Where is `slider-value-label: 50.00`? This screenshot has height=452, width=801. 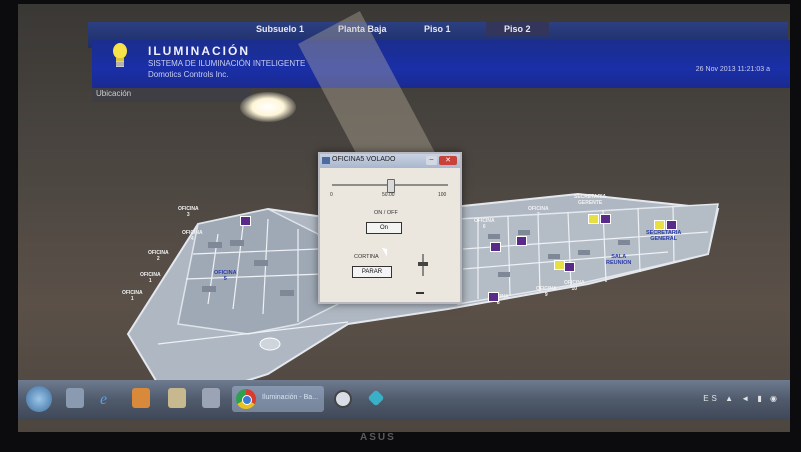
slider-value-label: 50.00 is located at coordinates (388, 195).